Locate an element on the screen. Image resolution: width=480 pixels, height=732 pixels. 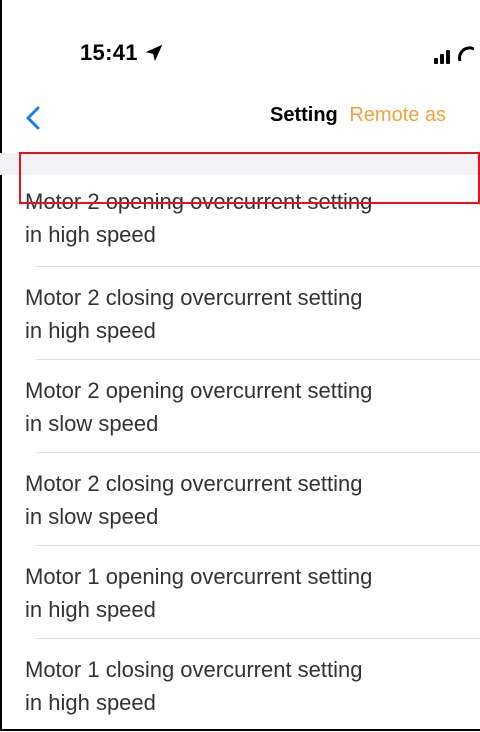
page-title: Setting is located at coordinates (304, 115).